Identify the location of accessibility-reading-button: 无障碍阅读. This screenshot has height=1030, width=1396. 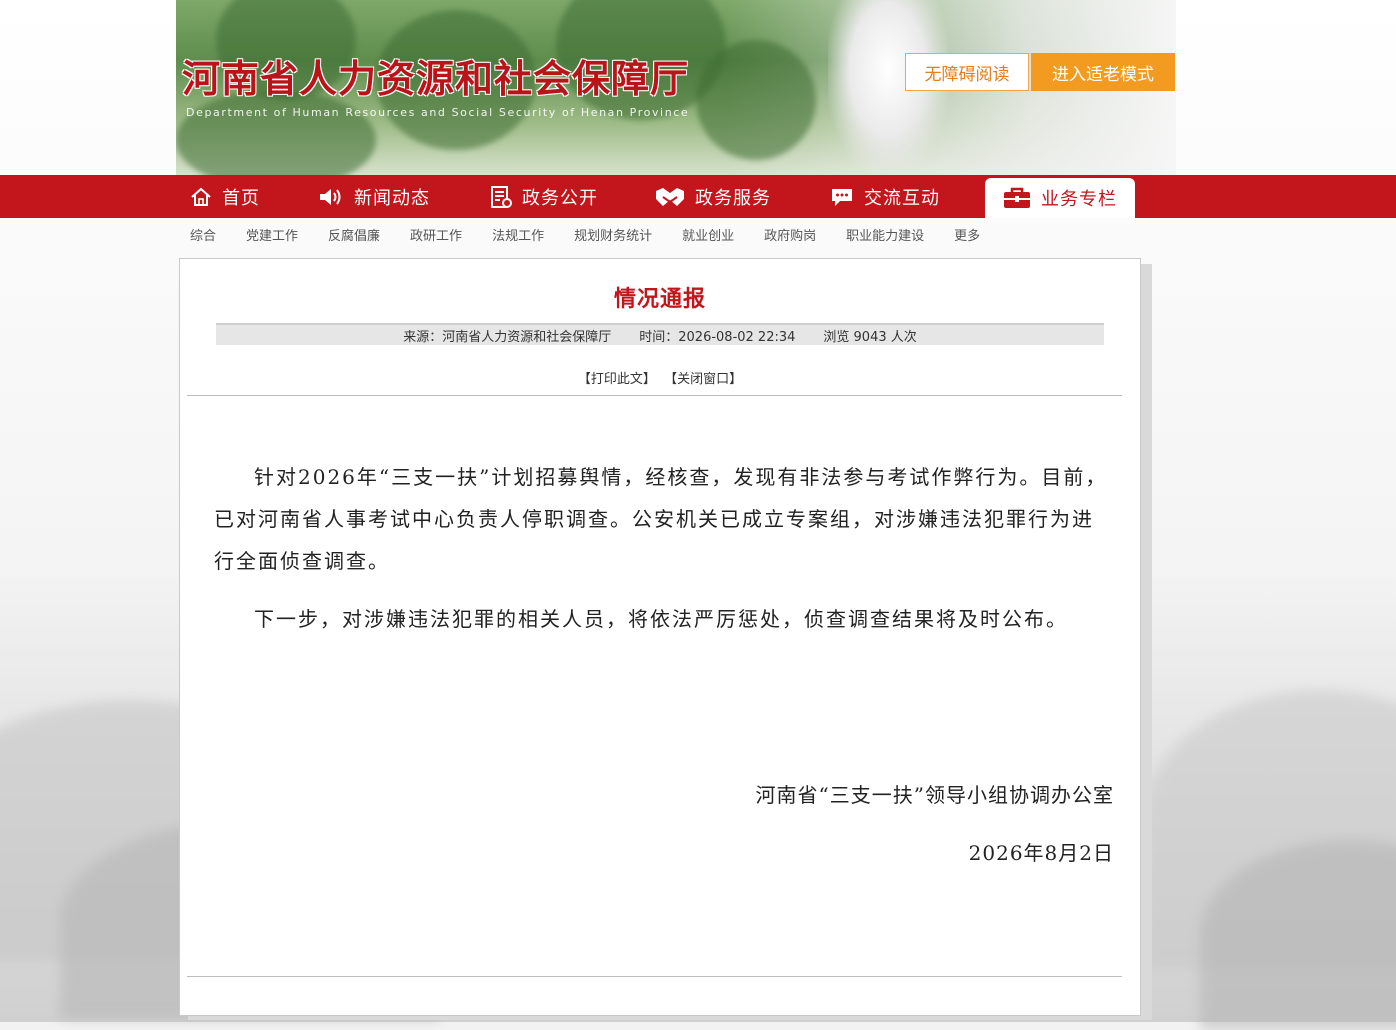
(967, 72).